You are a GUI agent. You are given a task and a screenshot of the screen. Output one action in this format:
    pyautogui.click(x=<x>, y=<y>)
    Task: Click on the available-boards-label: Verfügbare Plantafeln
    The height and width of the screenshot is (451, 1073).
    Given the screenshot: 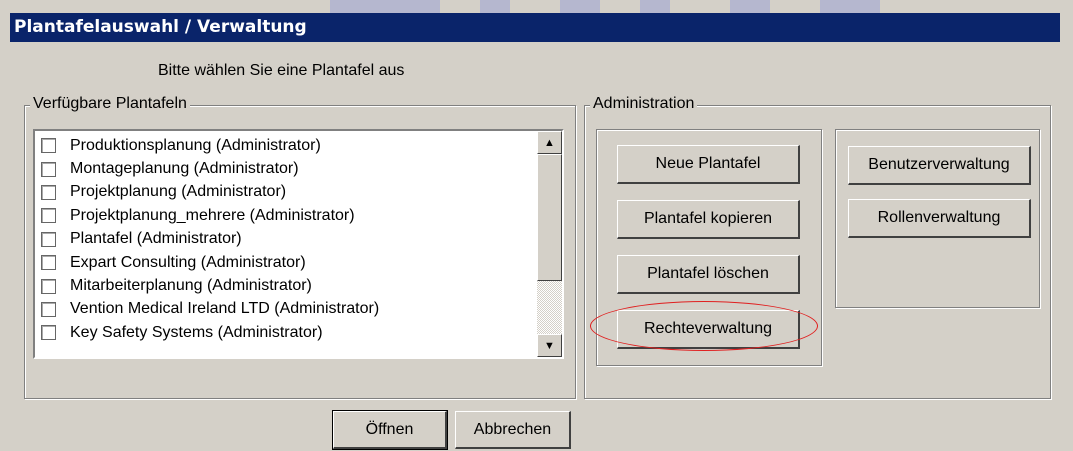 What is the action you would take?
    pyautogui.click(x=110, y=104)
    